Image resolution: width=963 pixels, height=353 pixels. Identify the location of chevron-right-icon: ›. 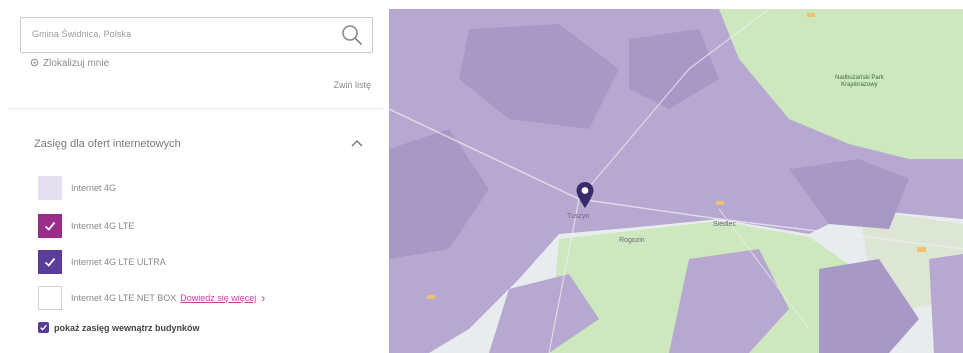
(263, 298).